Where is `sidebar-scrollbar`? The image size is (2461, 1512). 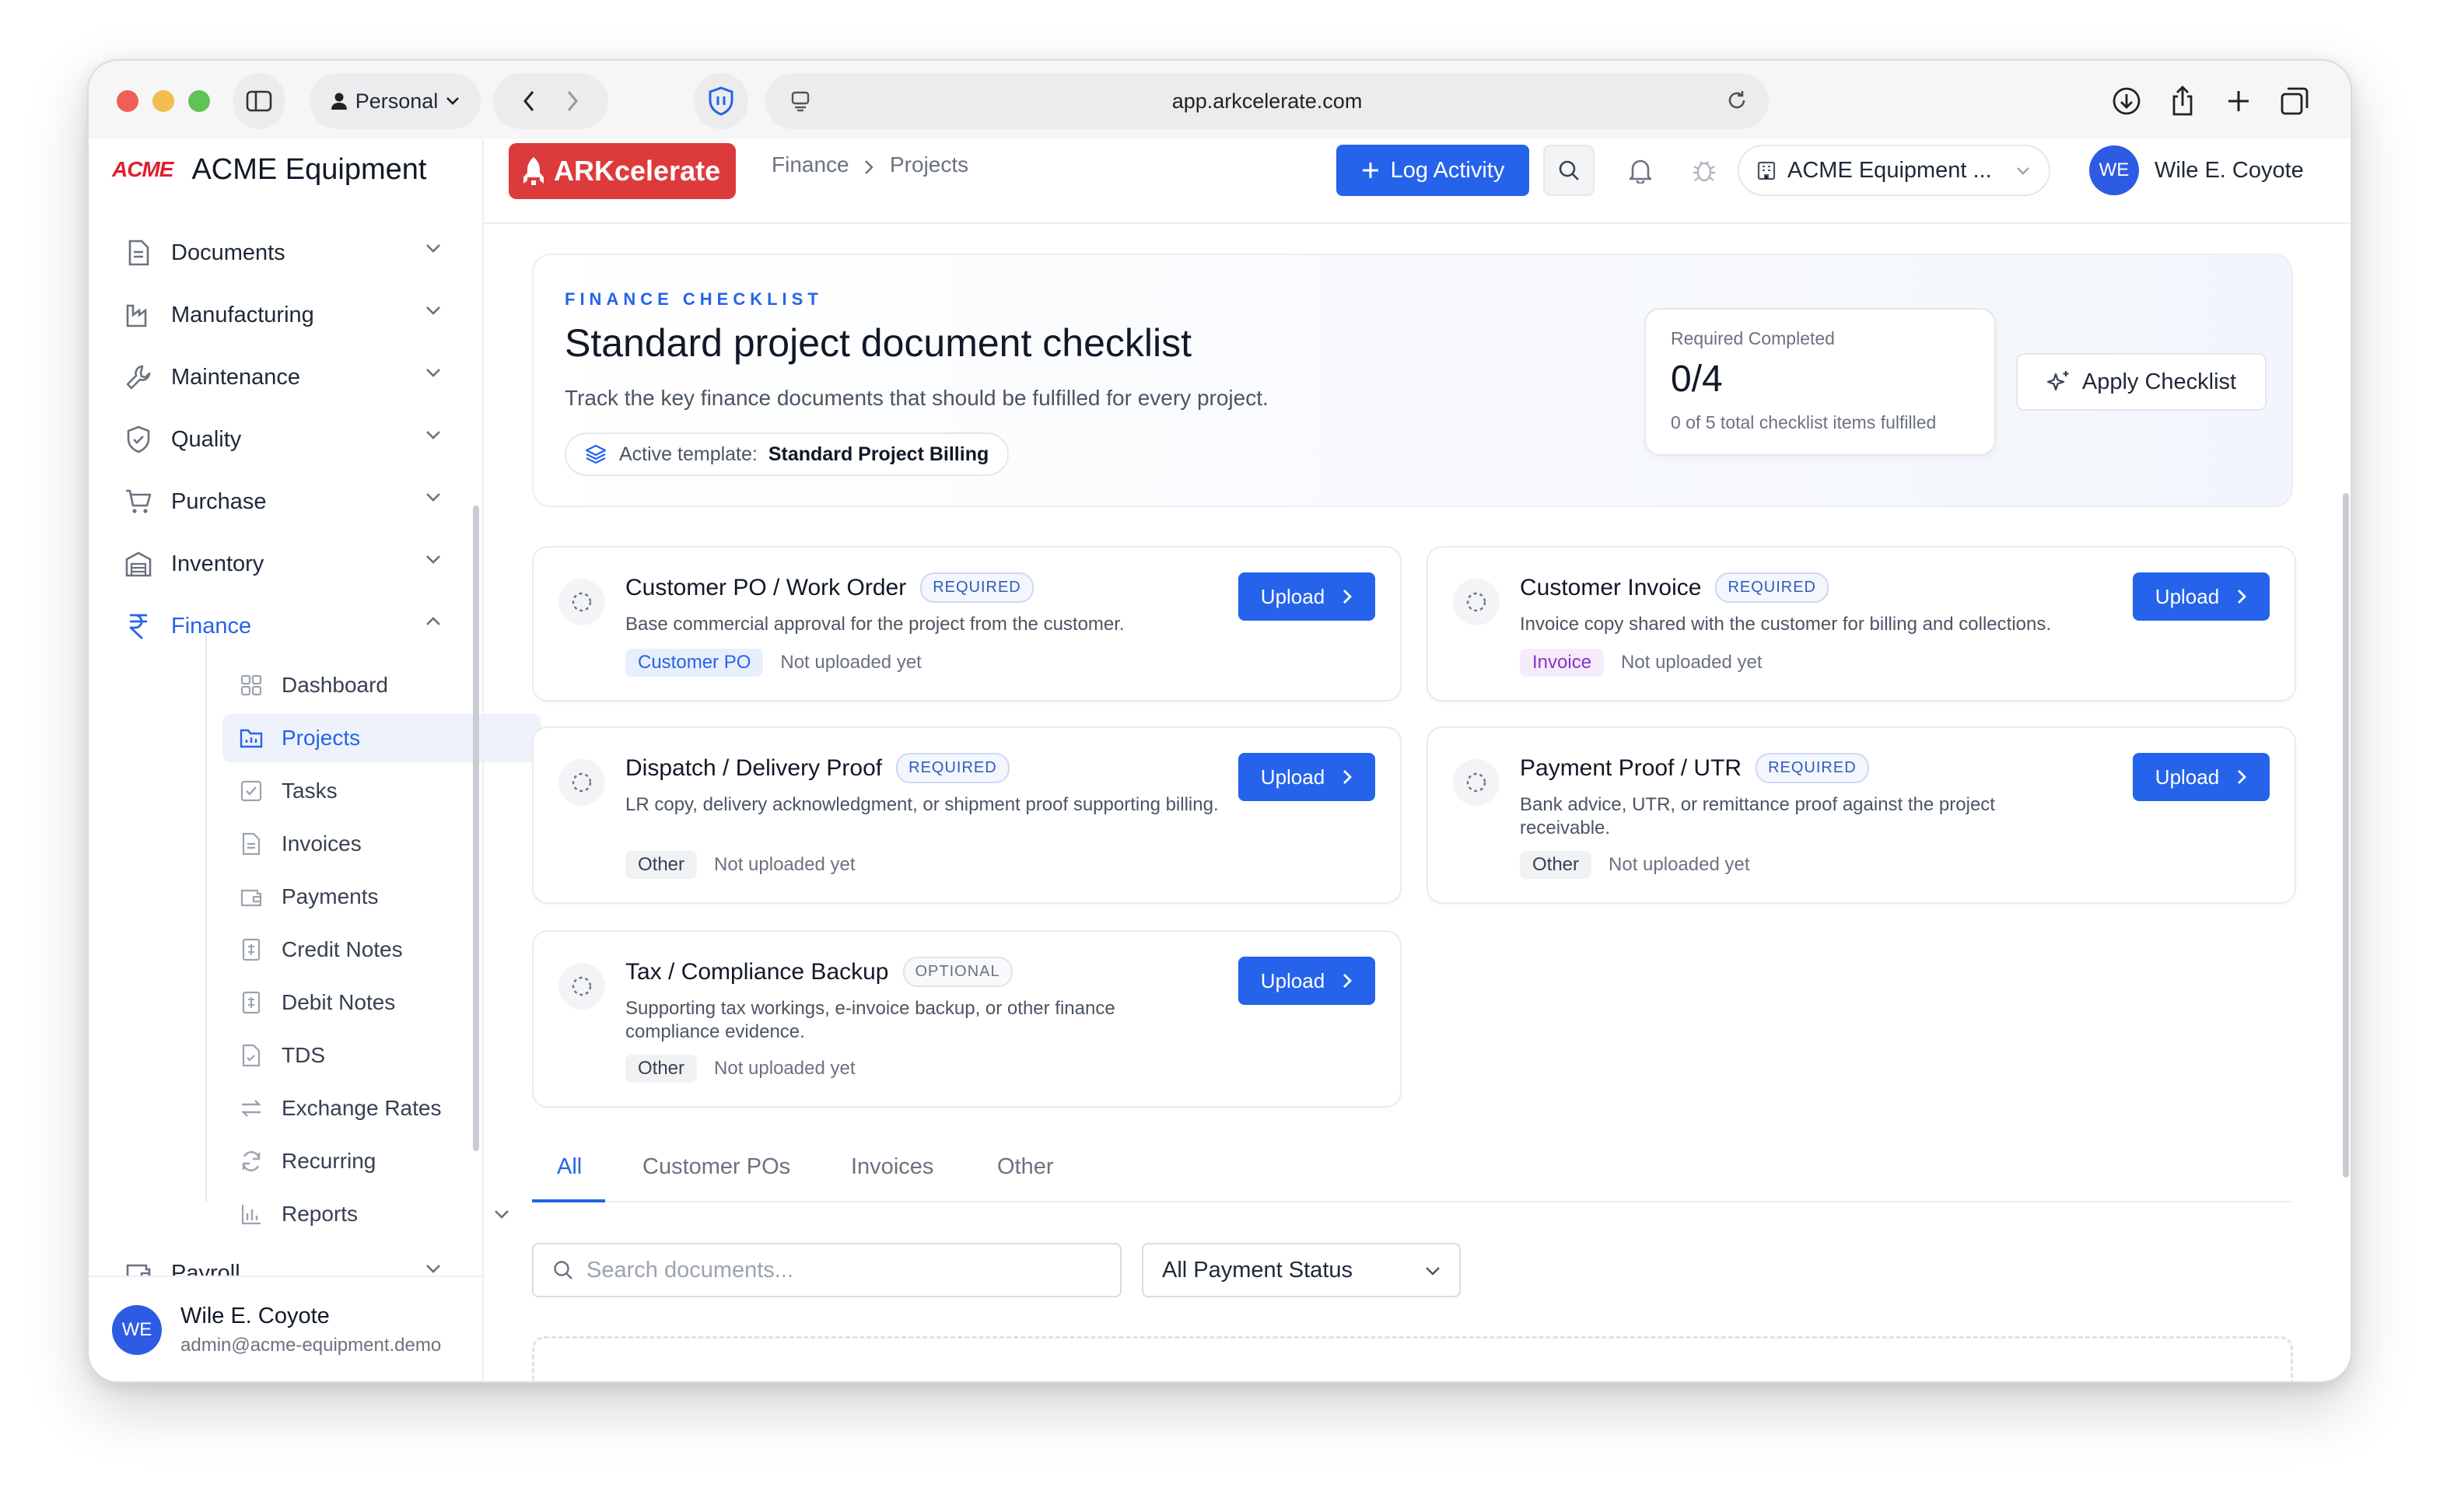
sidebar-scrollbar is located at coordinates (476, 829).